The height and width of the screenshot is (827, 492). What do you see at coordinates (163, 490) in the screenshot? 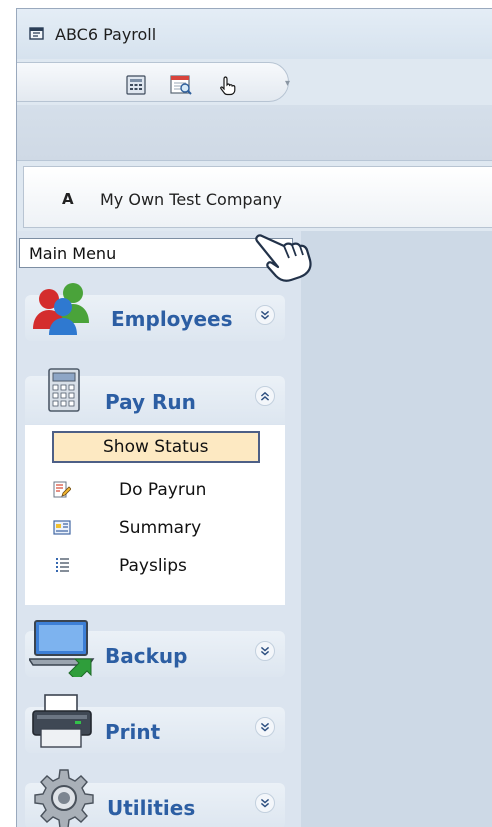
I see `menu-item-label: Do Payrun` at bounding box center [163, 490].